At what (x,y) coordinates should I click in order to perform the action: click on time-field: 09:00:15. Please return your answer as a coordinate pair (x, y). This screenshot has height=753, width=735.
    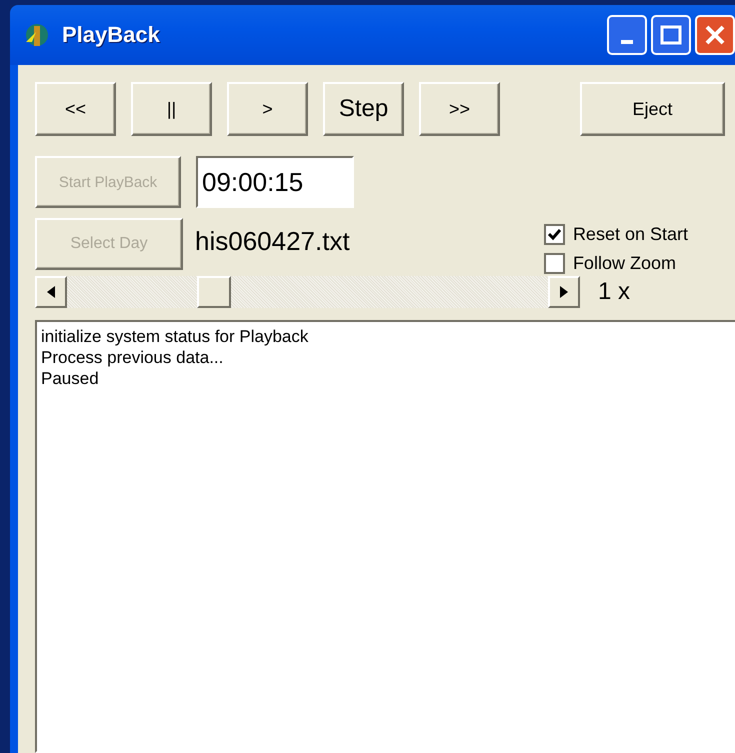
    Looking at the image, I should click on (275, 182).